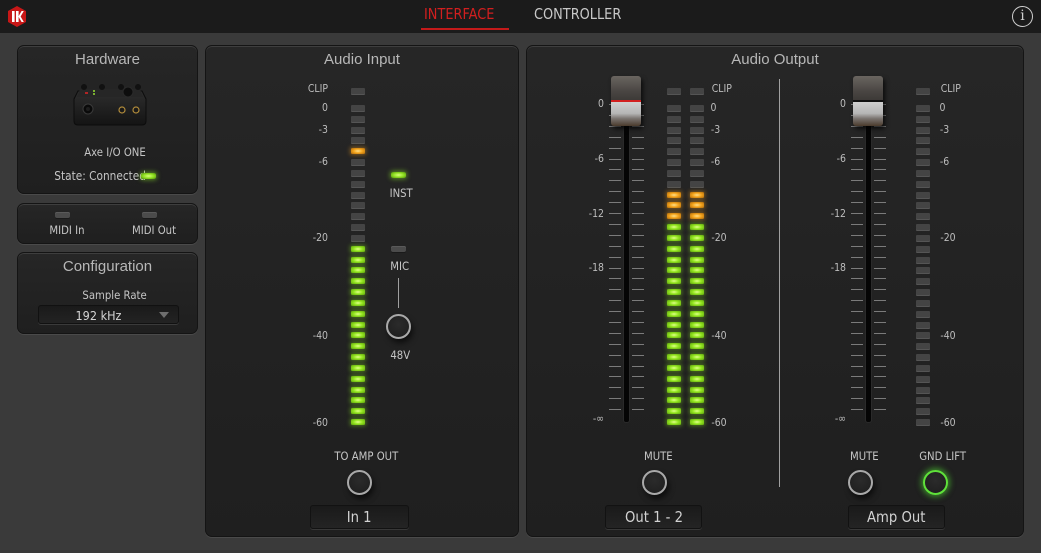  I want to click on sample-rate-value: 192 kHz, so click(98, 315).